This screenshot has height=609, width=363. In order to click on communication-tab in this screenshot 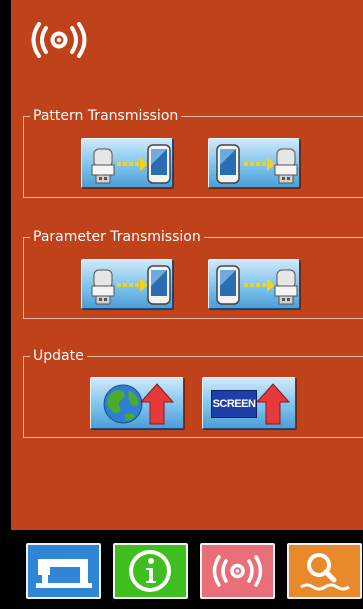, I will do `click(237, 571)`.